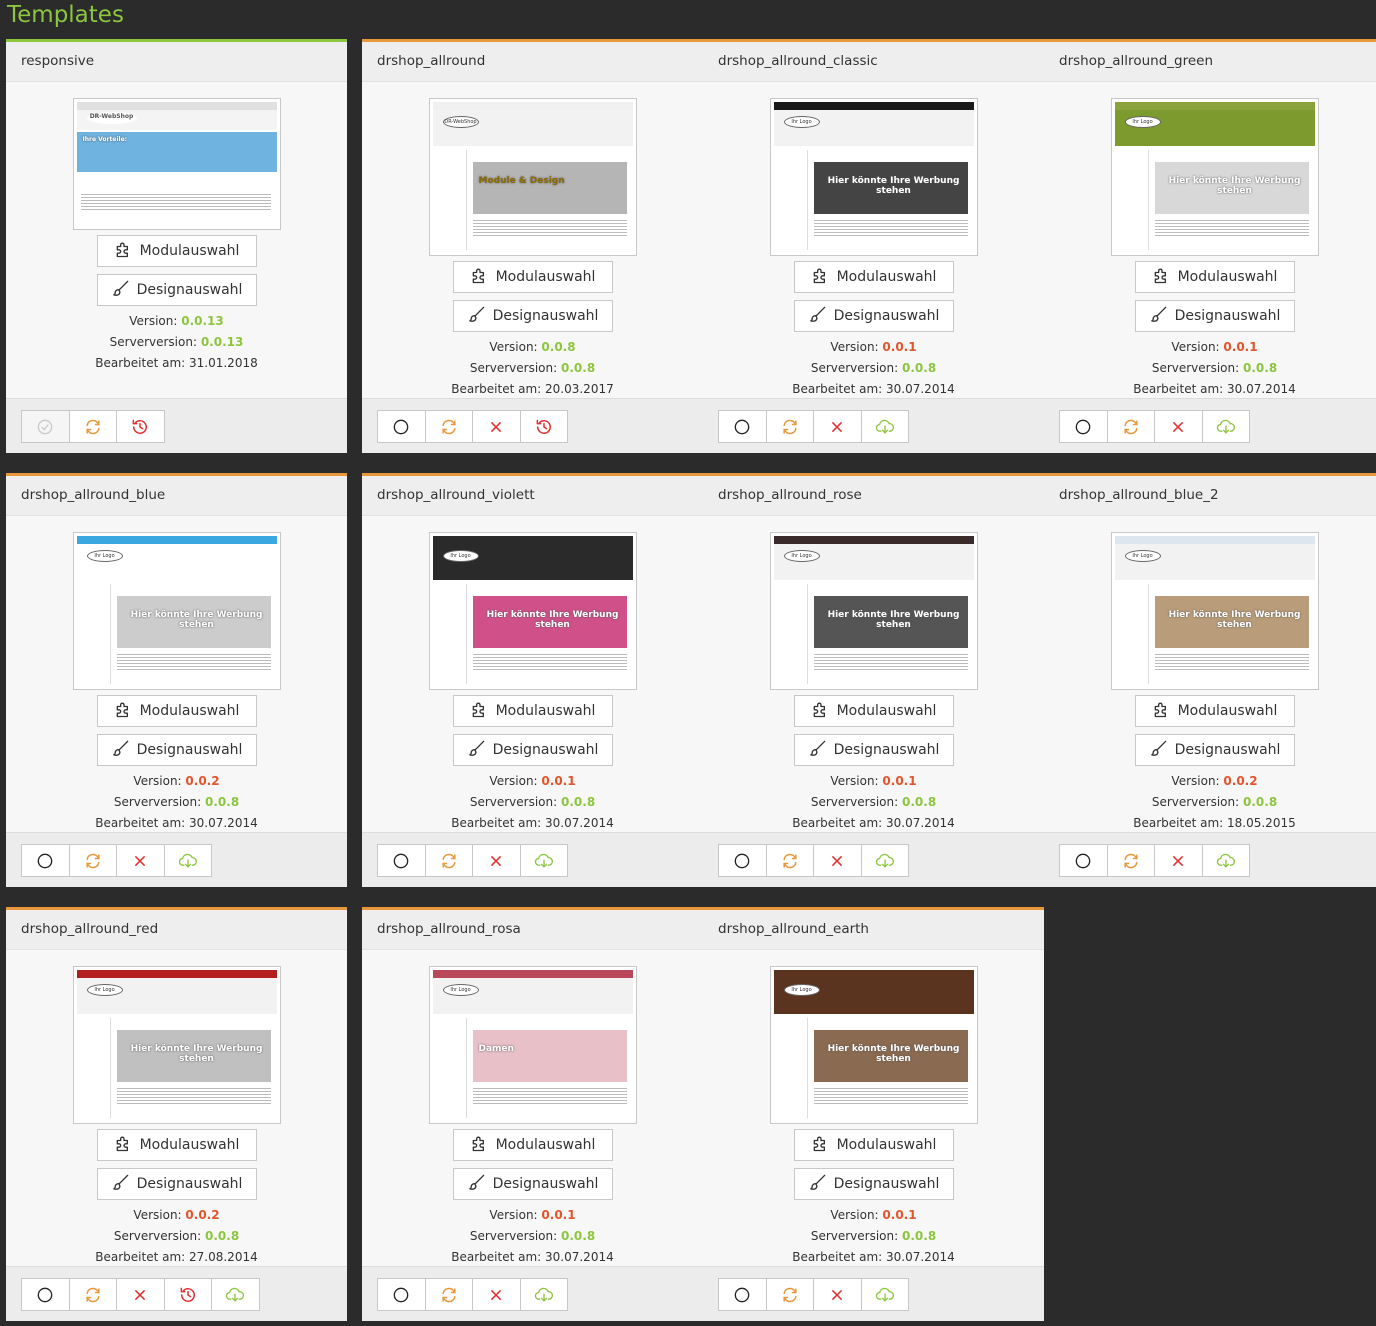 The image size is (1376, 1326). Describe the element at coordinates (176, 164) in the screenshot. I see `template-preview: DR-WebShop Ihre Vorteile:` at that location.